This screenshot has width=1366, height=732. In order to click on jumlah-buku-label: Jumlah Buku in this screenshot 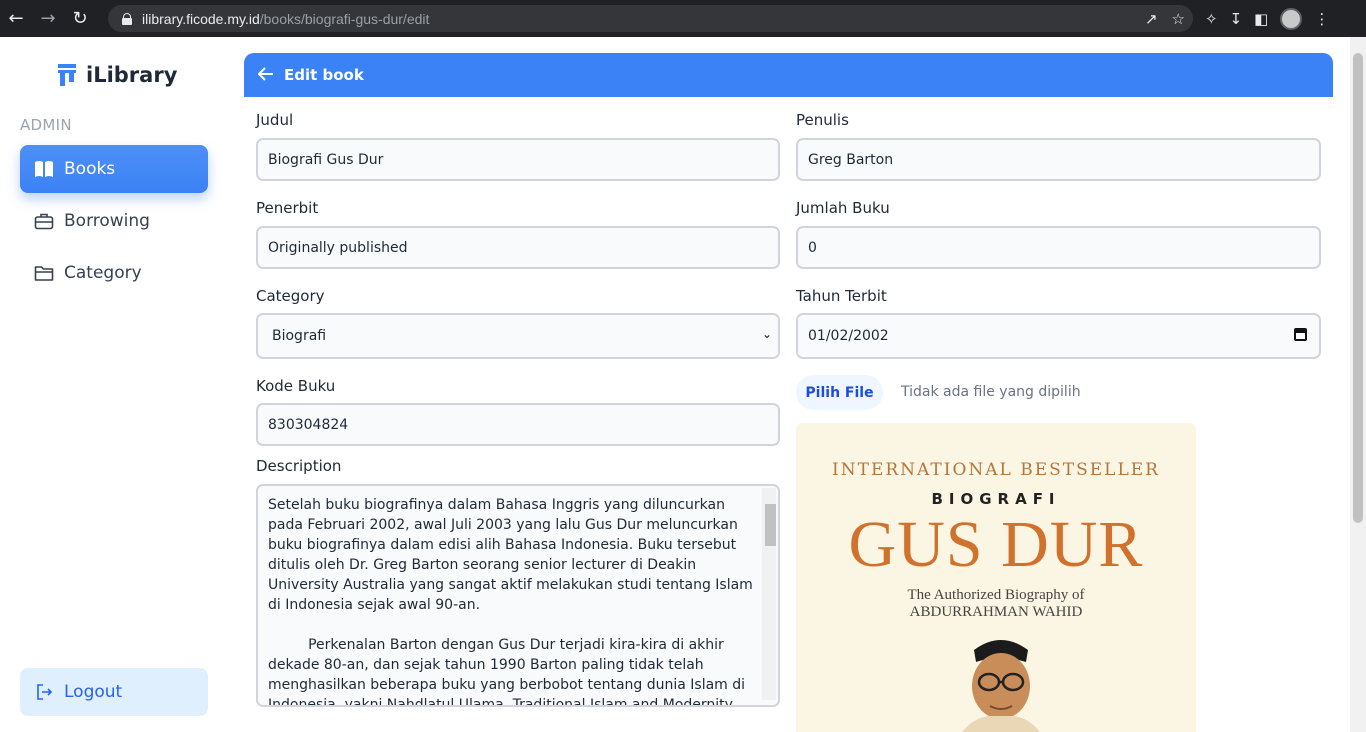, I will do `click(843, 208)`.